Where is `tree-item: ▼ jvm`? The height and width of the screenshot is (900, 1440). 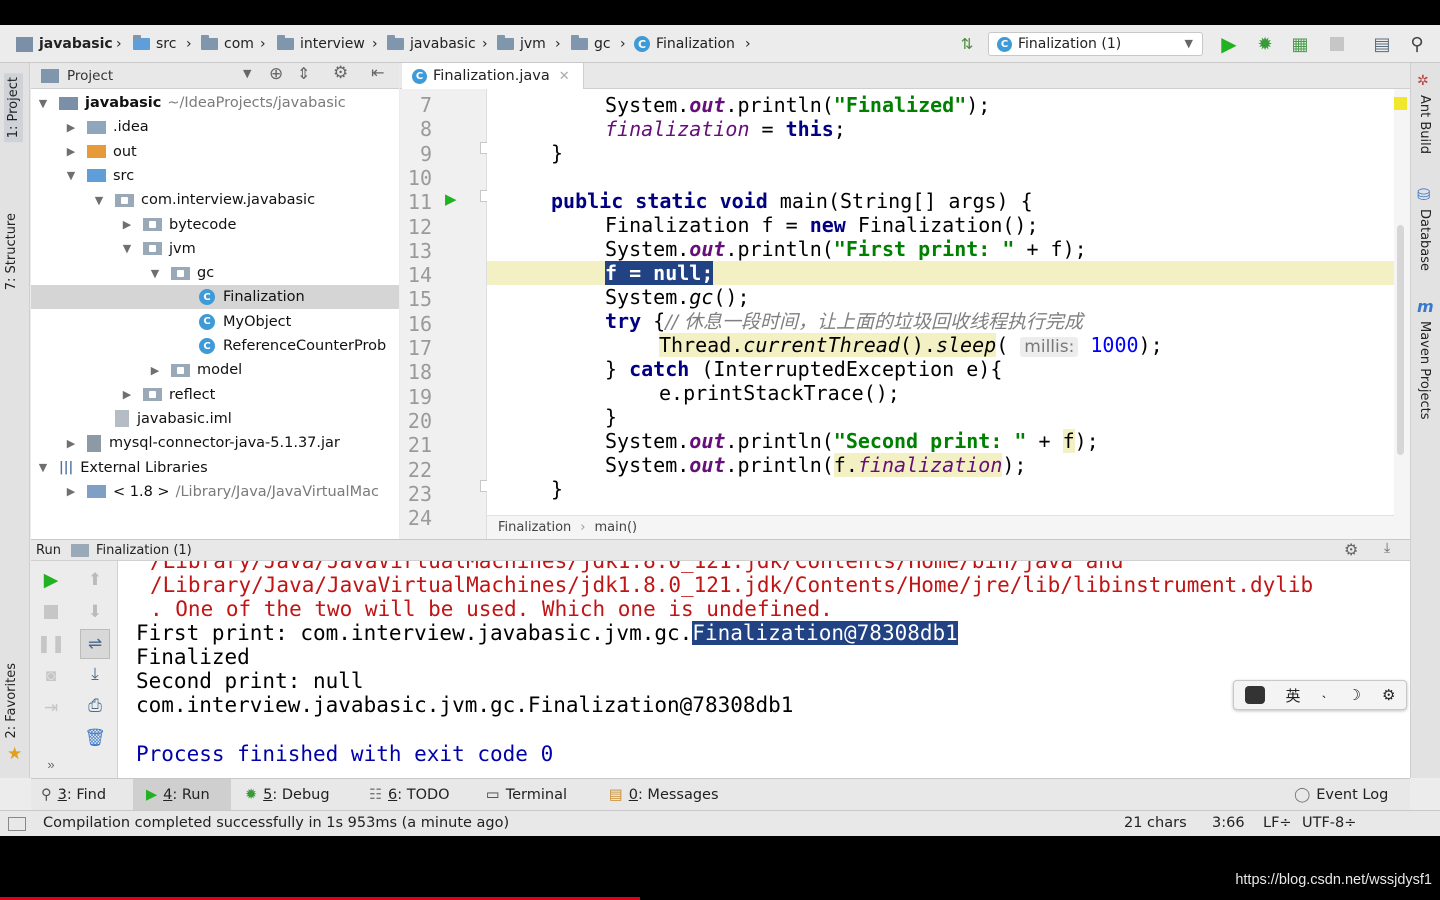 tree-item: ▼ jvm is located at coordinates (215, 249).